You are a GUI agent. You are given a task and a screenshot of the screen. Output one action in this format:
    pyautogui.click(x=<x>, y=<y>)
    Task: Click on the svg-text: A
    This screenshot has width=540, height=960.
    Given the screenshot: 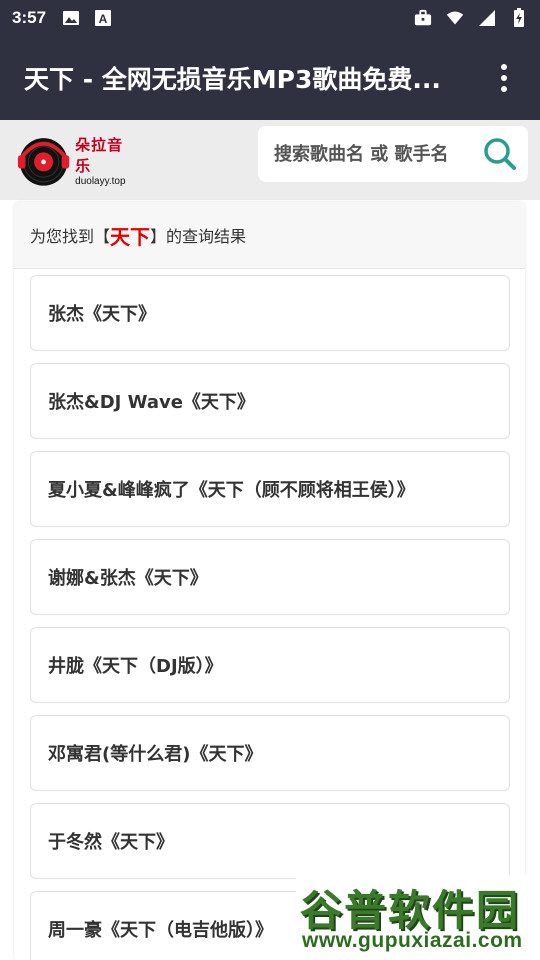 What is the action you would take?
    pyautogui.click(x=103, y=19)
    